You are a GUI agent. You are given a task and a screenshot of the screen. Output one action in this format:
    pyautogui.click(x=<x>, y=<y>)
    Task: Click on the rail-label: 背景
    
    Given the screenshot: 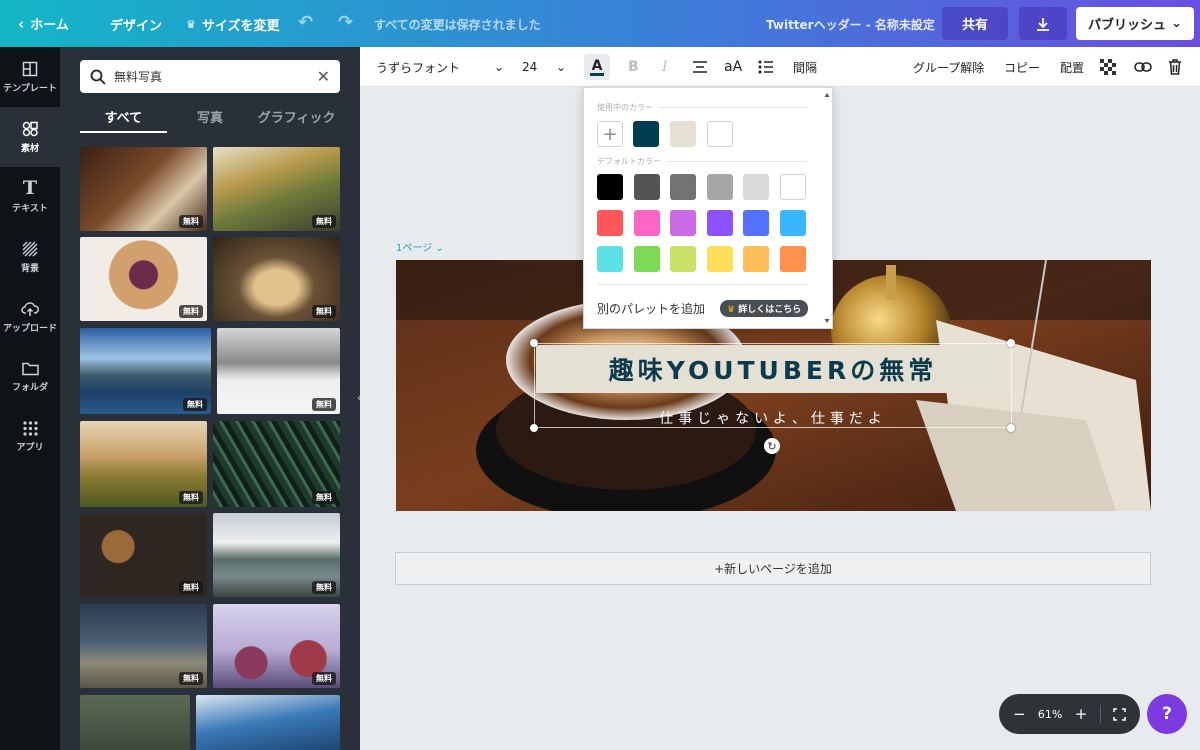 What is the action you would take?
    pyautogui.click(x=29, y=268)
    